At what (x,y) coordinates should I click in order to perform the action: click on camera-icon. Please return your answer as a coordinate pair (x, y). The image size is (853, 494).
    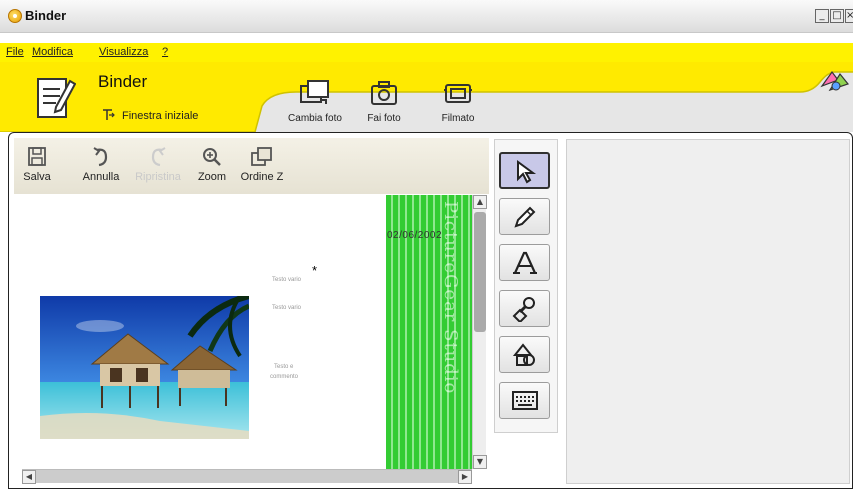
    Looking at the image, I should click on (384, 93).